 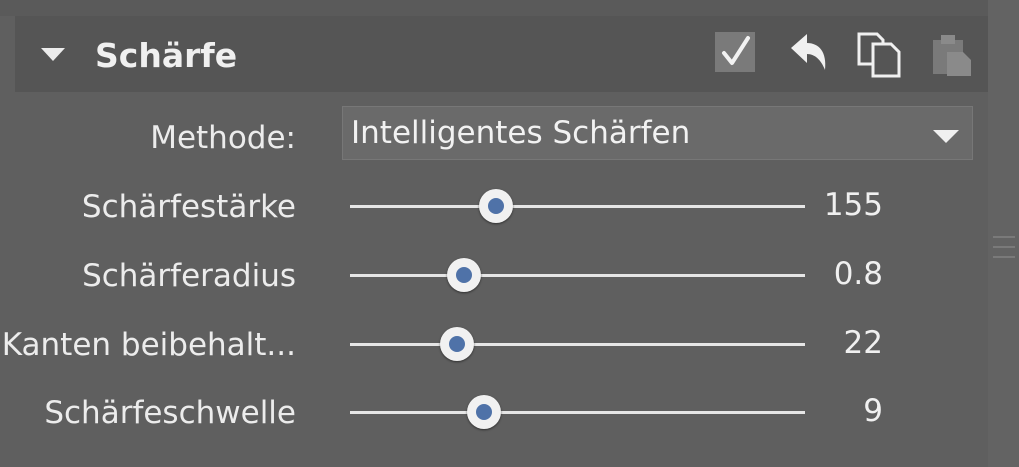 I want to click on method-dropdown: Intelligentes Schärfen, so click(x=657, y=133).